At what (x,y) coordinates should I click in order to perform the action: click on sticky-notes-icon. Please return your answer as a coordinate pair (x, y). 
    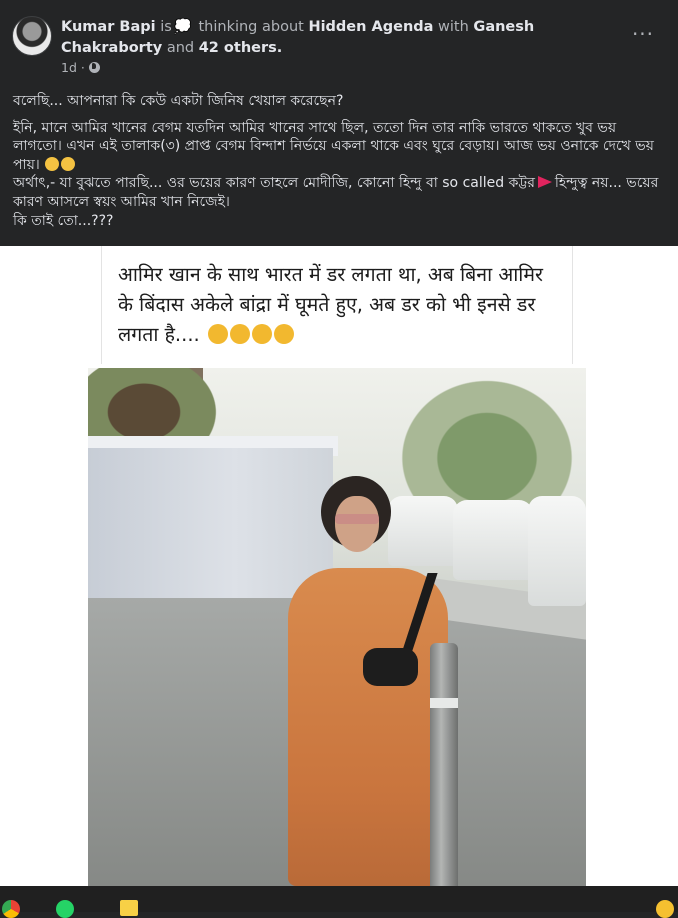
    Looking at the image, I should click on (129, 908).